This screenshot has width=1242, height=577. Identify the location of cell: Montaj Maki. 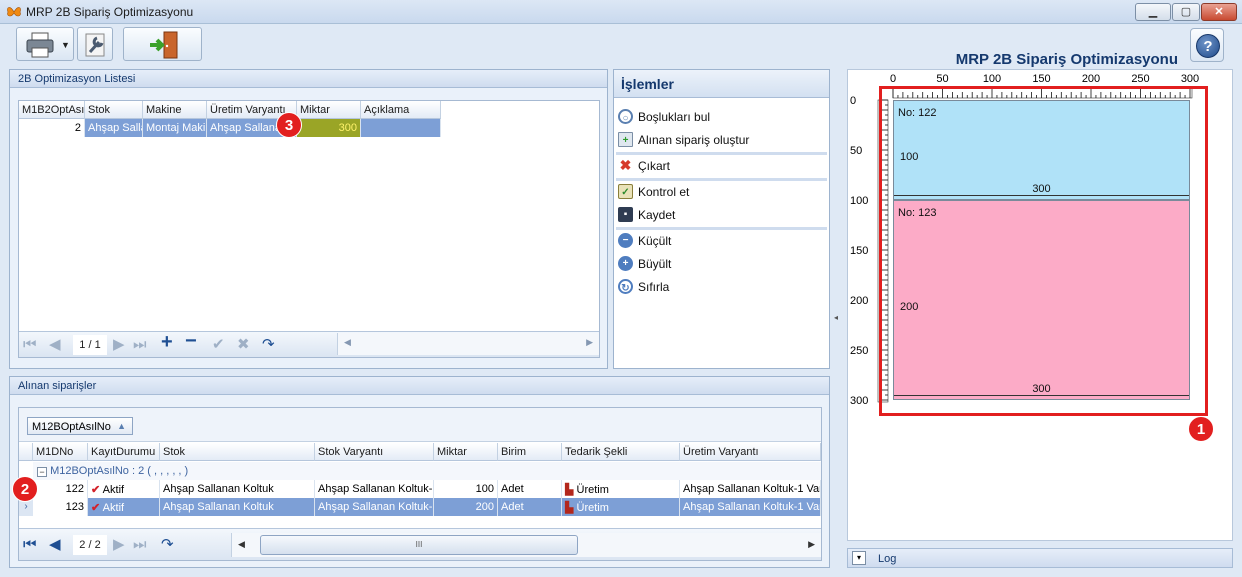
(175, 128).